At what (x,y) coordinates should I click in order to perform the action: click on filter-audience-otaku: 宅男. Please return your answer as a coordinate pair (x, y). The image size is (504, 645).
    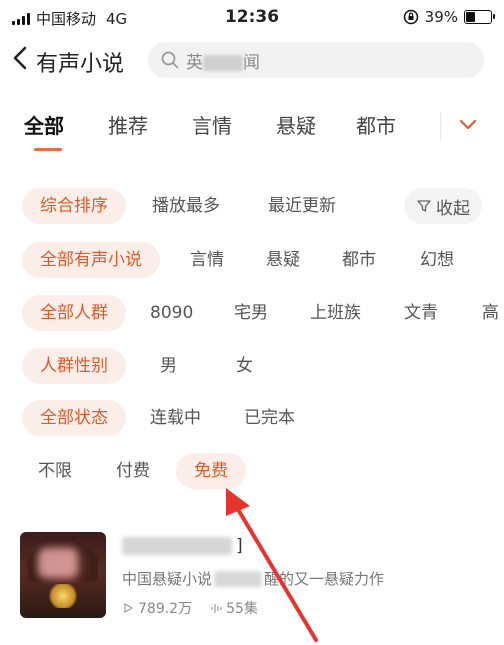
    Looking at the image, I should click on (251, 313).